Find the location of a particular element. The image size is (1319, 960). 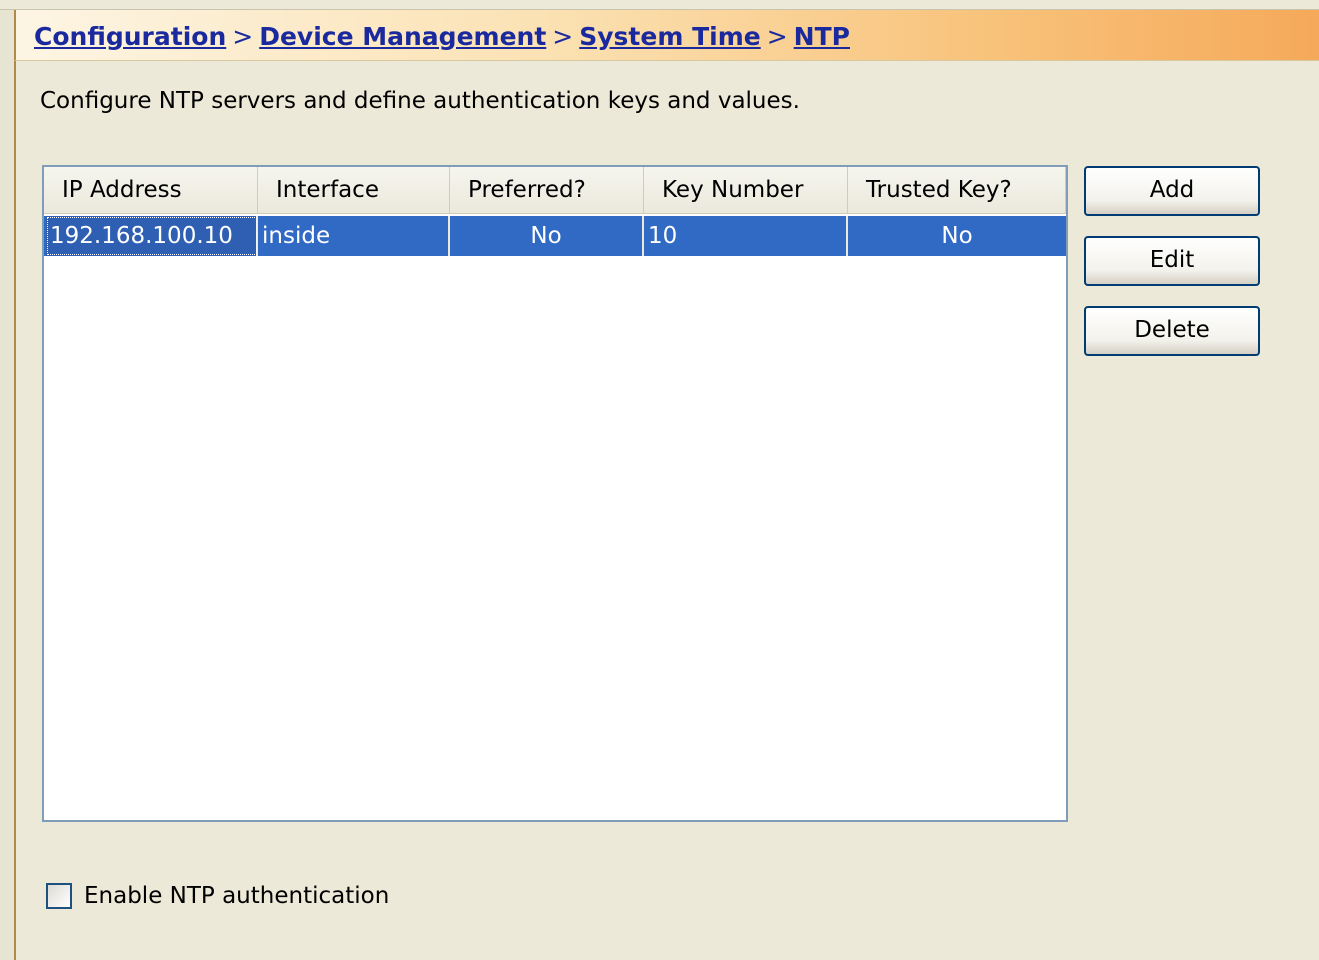

breadcrumb-device-management: Device Management is located at coordinates (402, 36).